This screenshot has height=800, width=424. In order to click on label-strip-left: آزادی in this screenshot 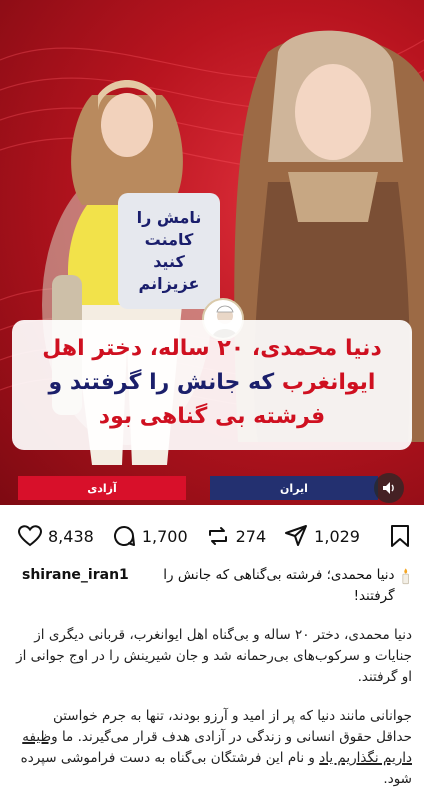, I will do `click(102, 488)`.